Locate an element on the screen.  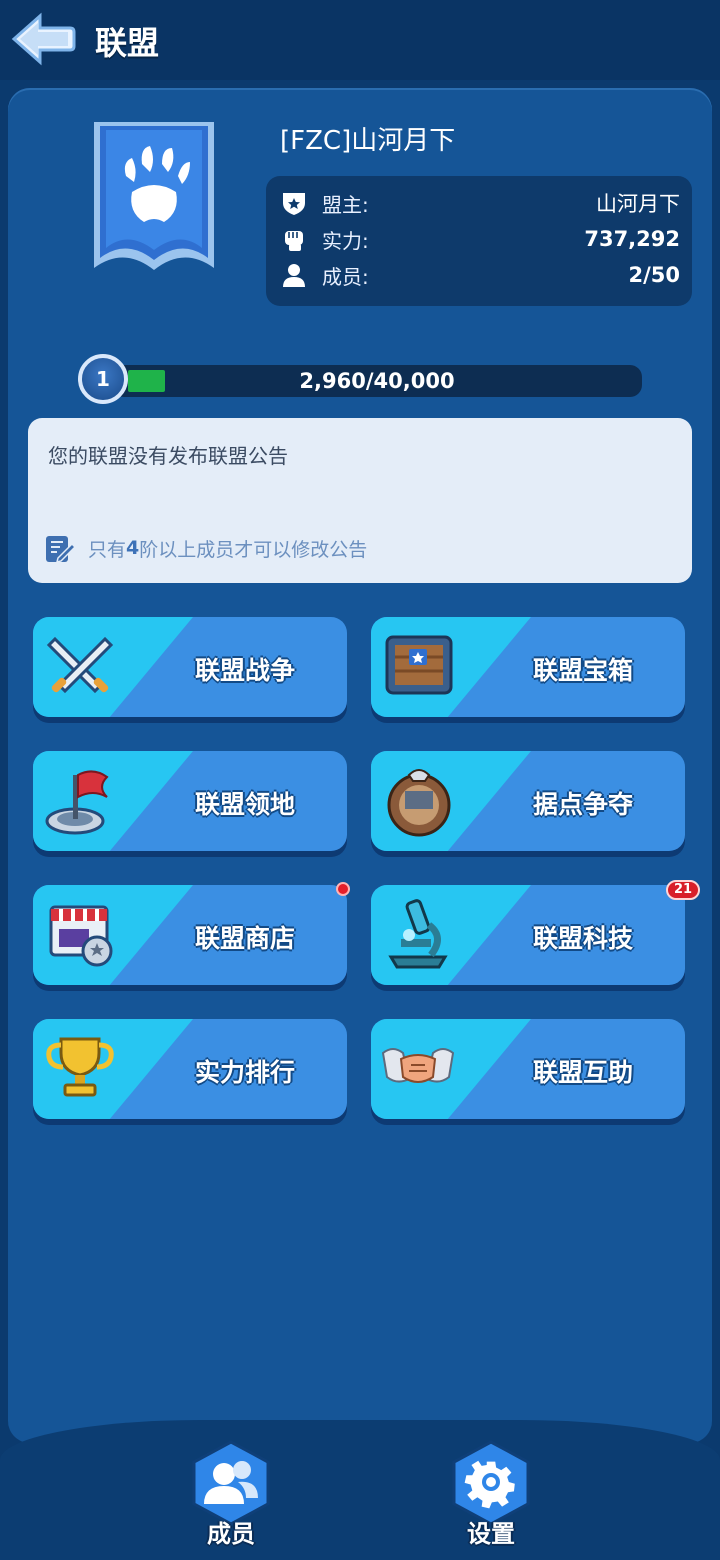
stronghold-battle-button: 据点争夺 is located at coordinates (528, 801).